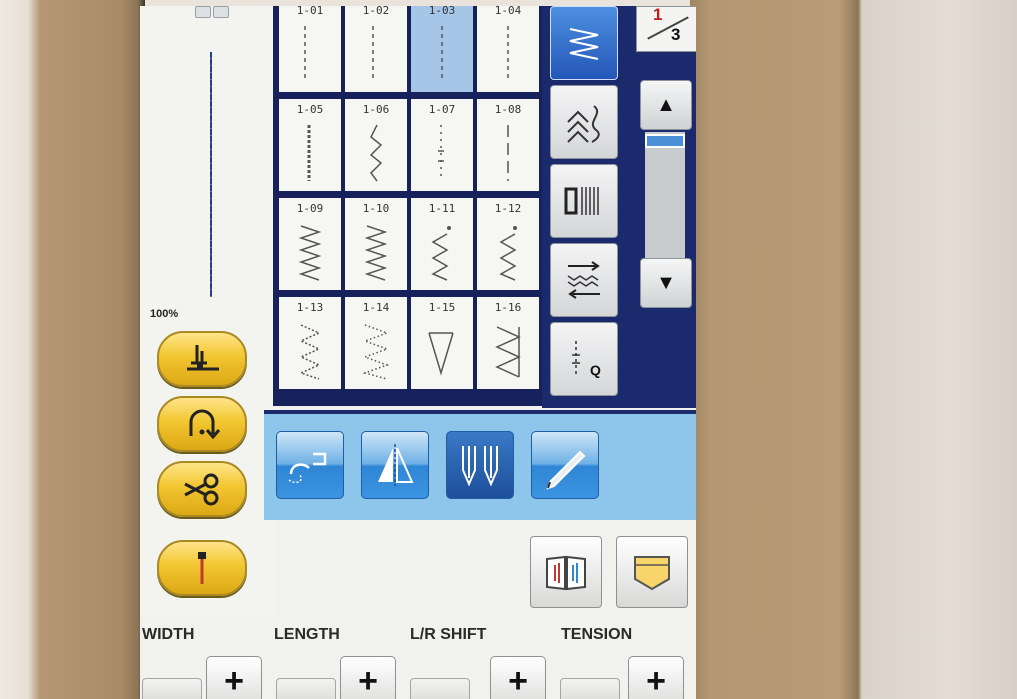  Describe the element at coordinates (203, 12) in the screenshot. I see `stitch-view-icon` at that location.